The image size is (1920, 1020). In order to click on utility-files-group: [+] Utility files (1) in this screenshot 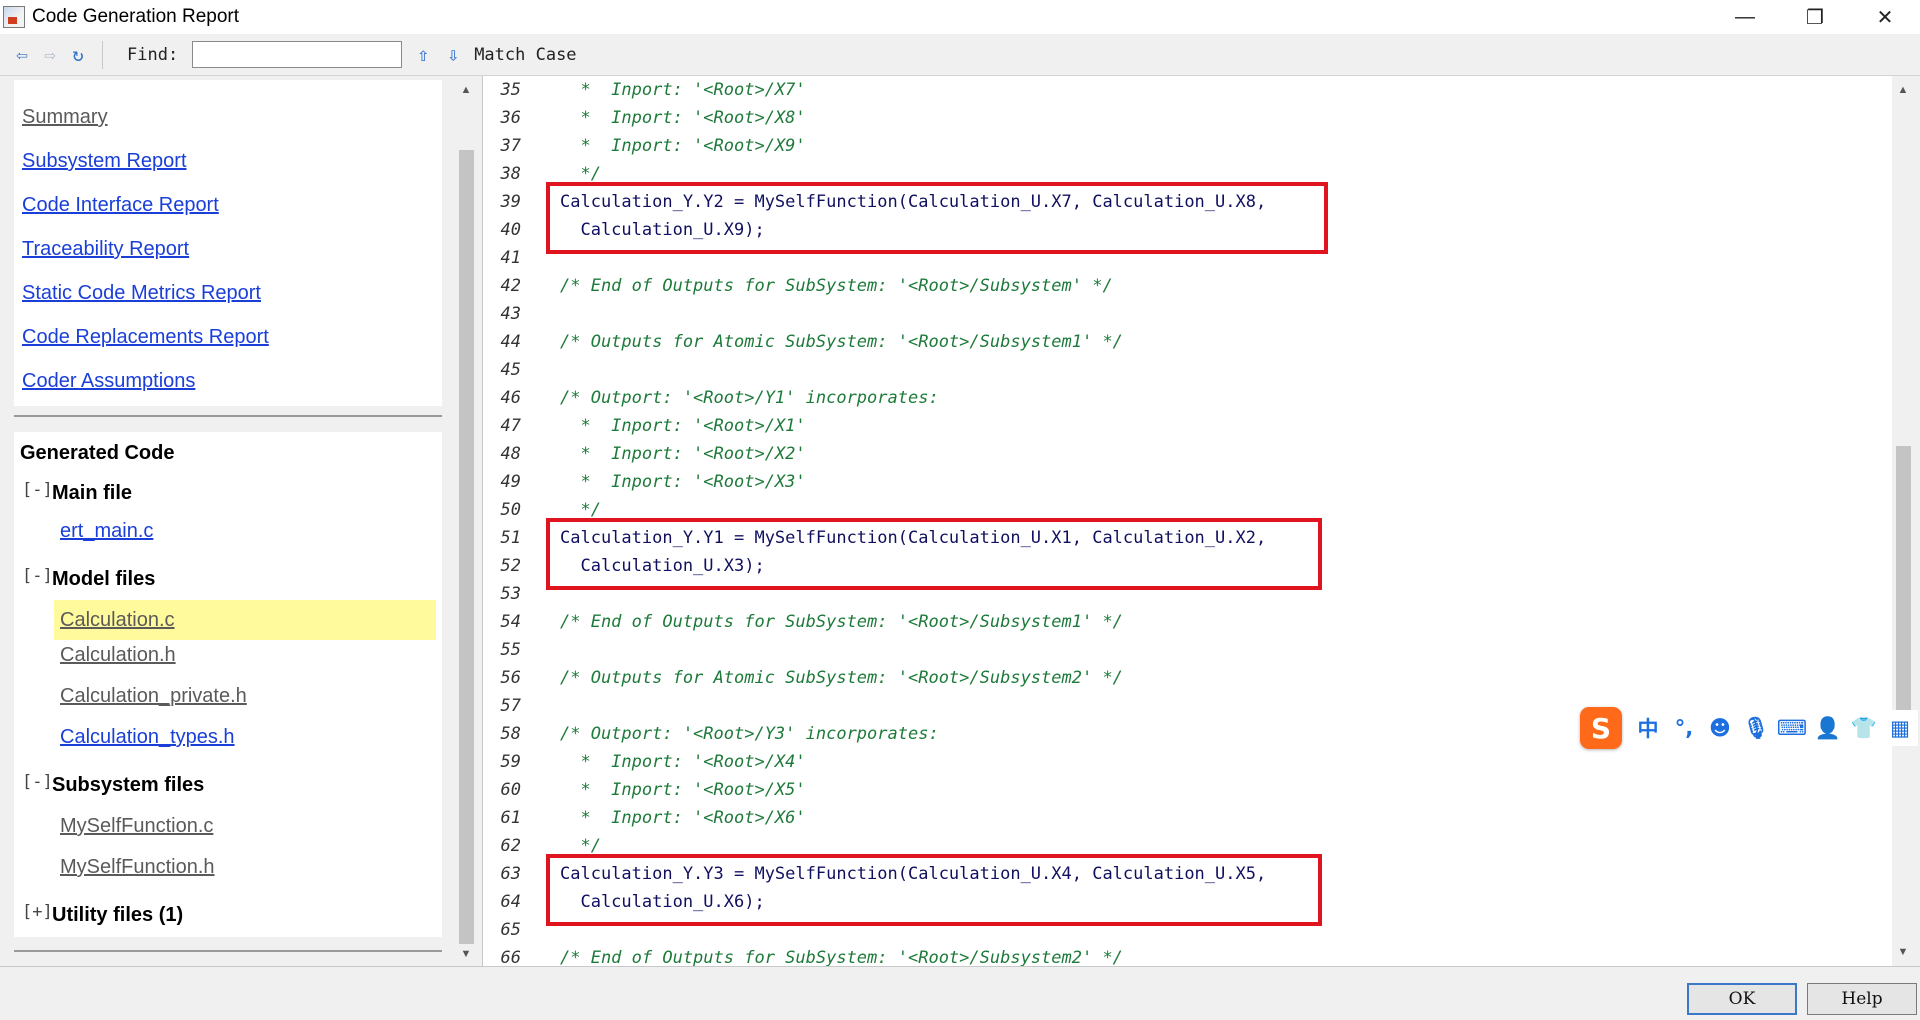, I will do `click(102, 914)`.